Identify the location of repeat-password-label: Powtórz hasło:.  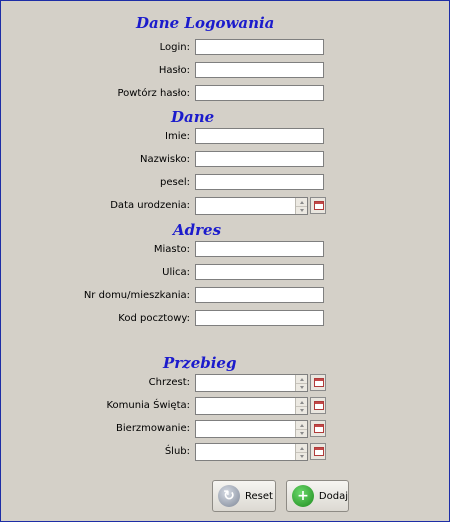
(153, 93).